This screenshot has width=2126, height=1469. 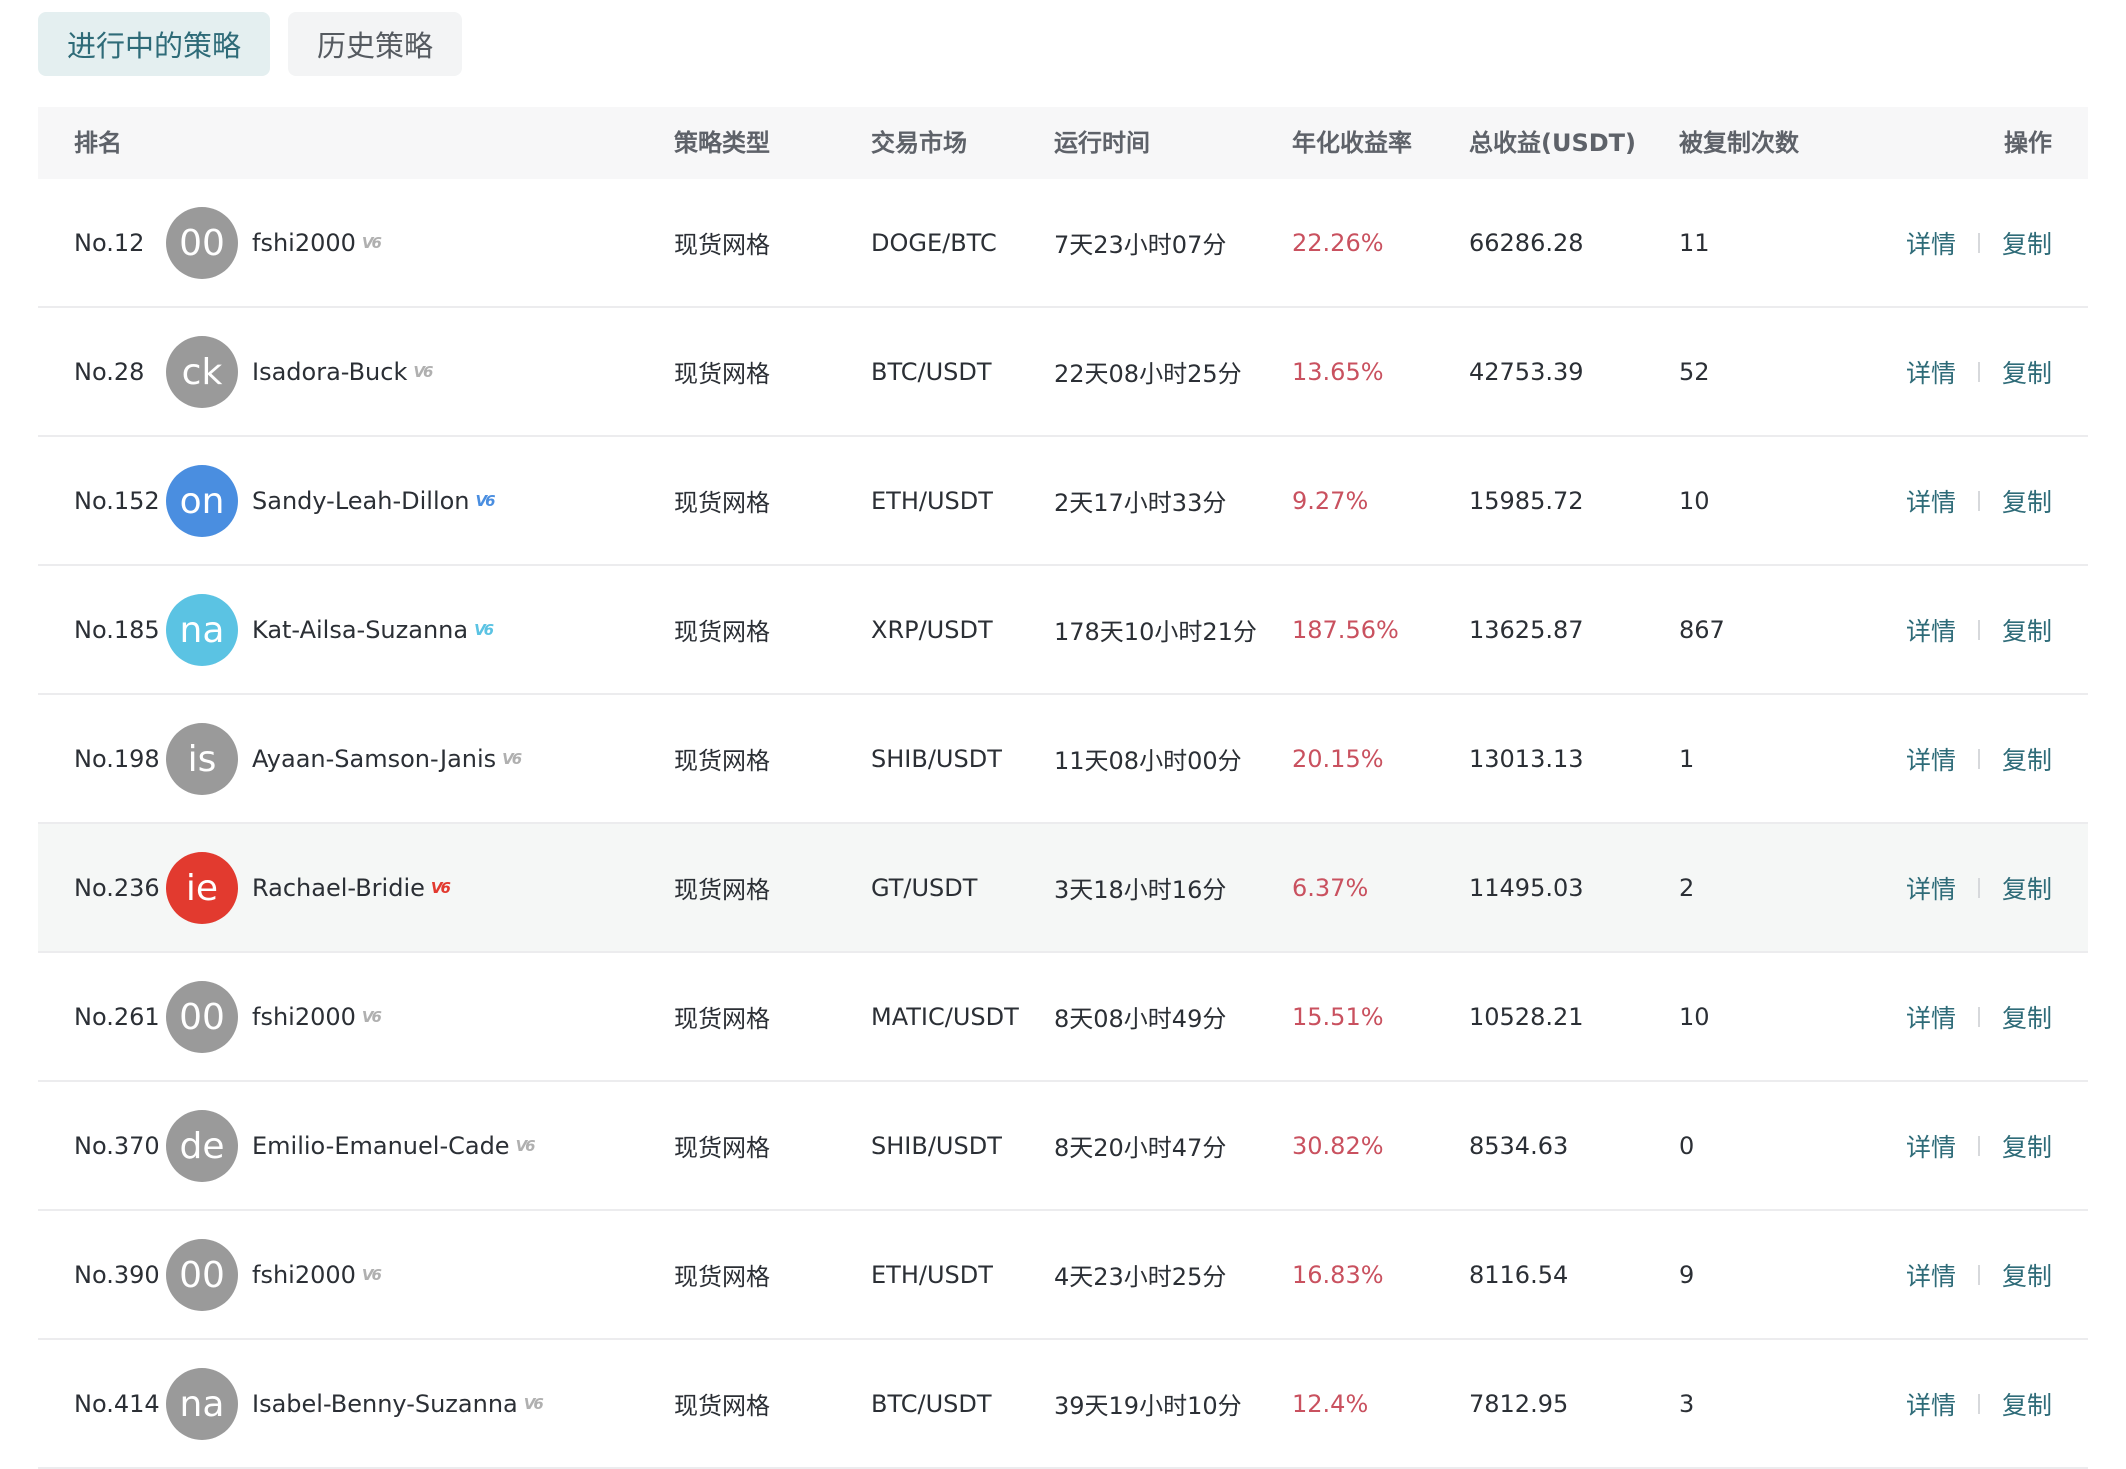 I want to click on username-cell: Isabel-Benny-Suzanna V6, so click(x=398, y=1403).